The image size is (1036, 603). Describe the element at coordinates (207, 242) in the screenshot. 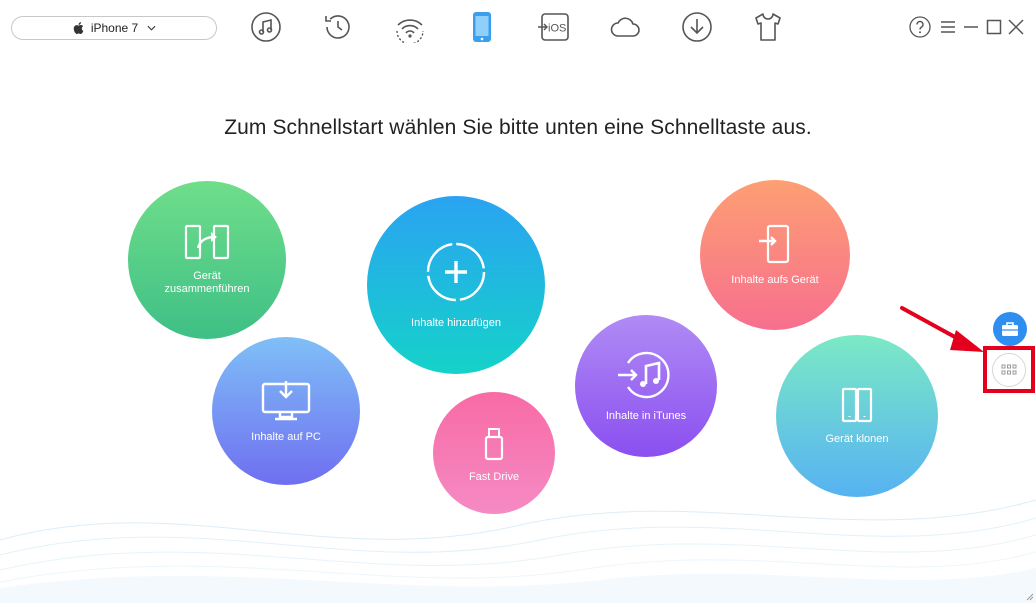

I see `merge-devices-icon` at that location.